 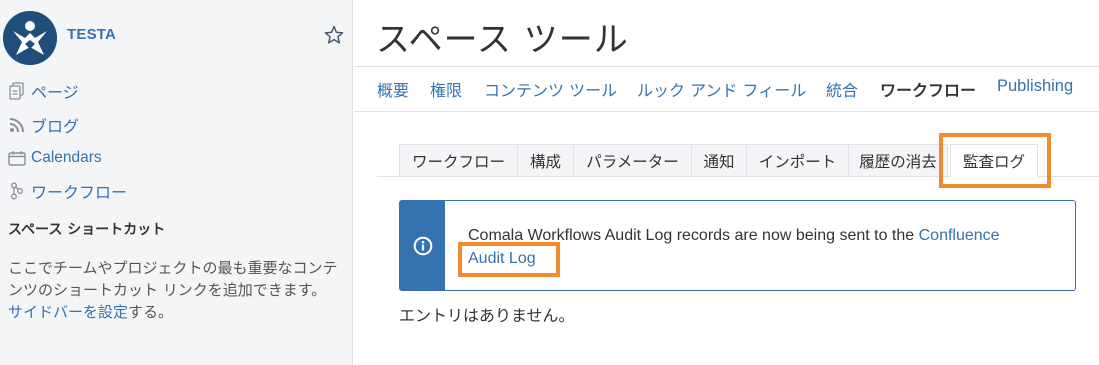 I want to click on tab-look-and-feel: ルック アンド フィール, so click(x=721, y=89).